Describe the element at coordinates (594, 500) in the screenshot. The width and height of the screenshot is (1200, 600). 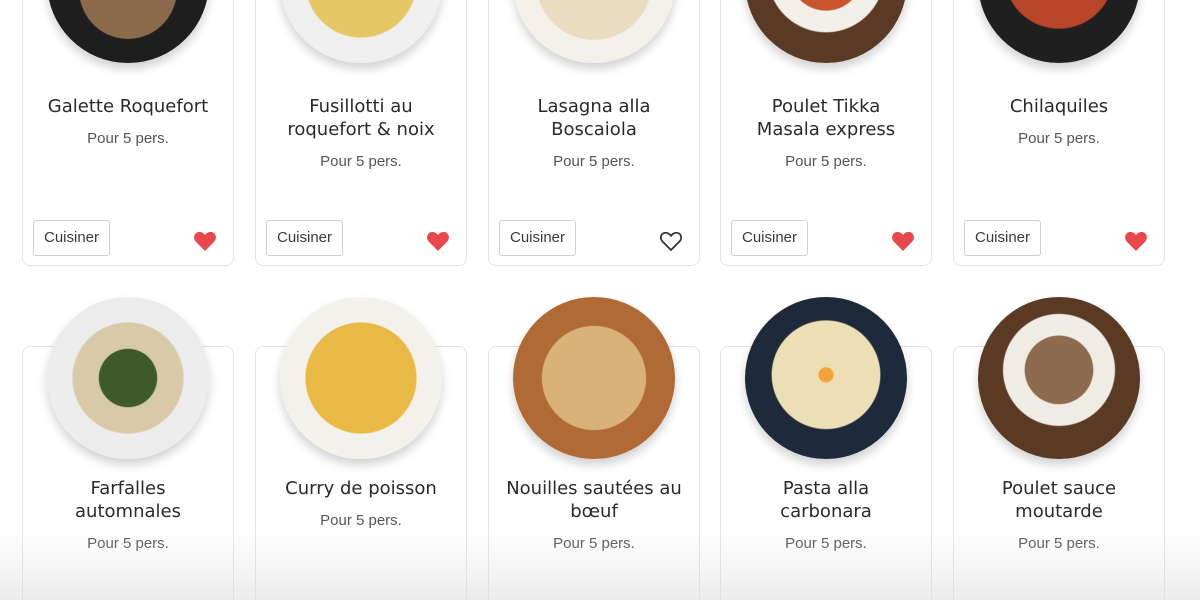
I see `recipe-title: Nouilles sautées au bœuf` at that location.